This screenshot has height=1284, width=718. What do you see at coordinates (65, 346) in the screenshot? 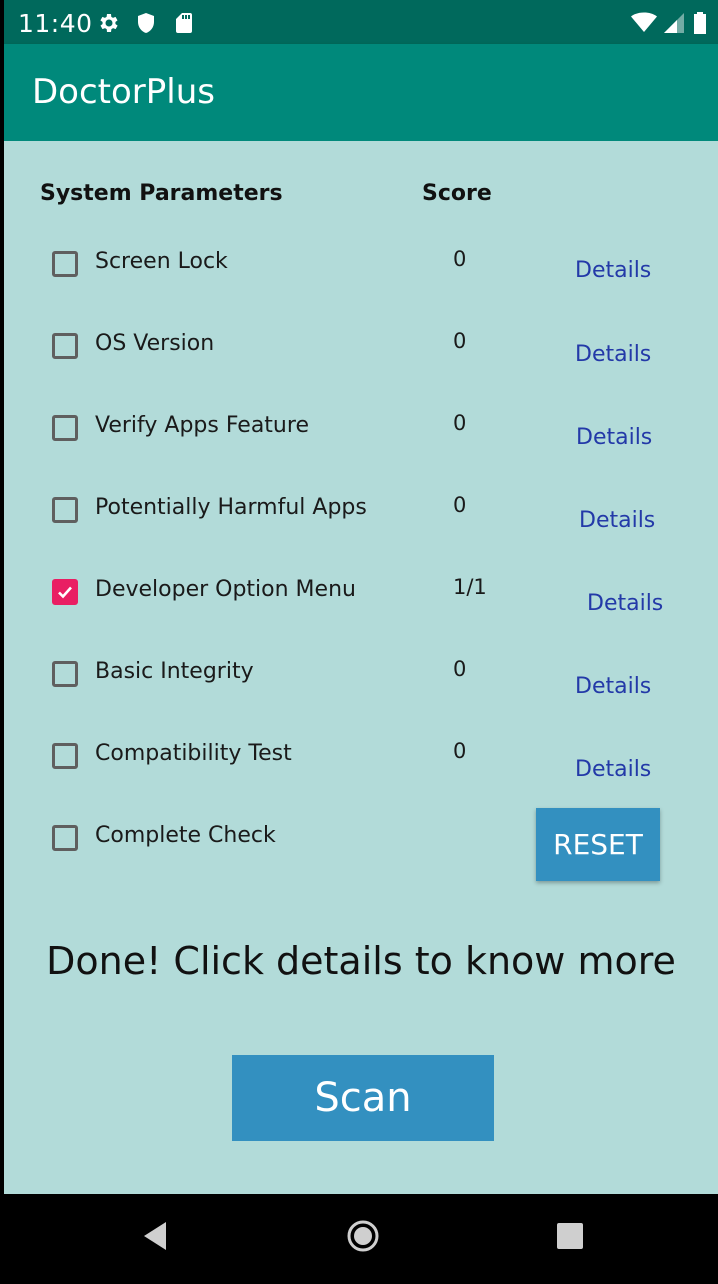
I see `checkbox-os-version` at bounding box center [65, 346].